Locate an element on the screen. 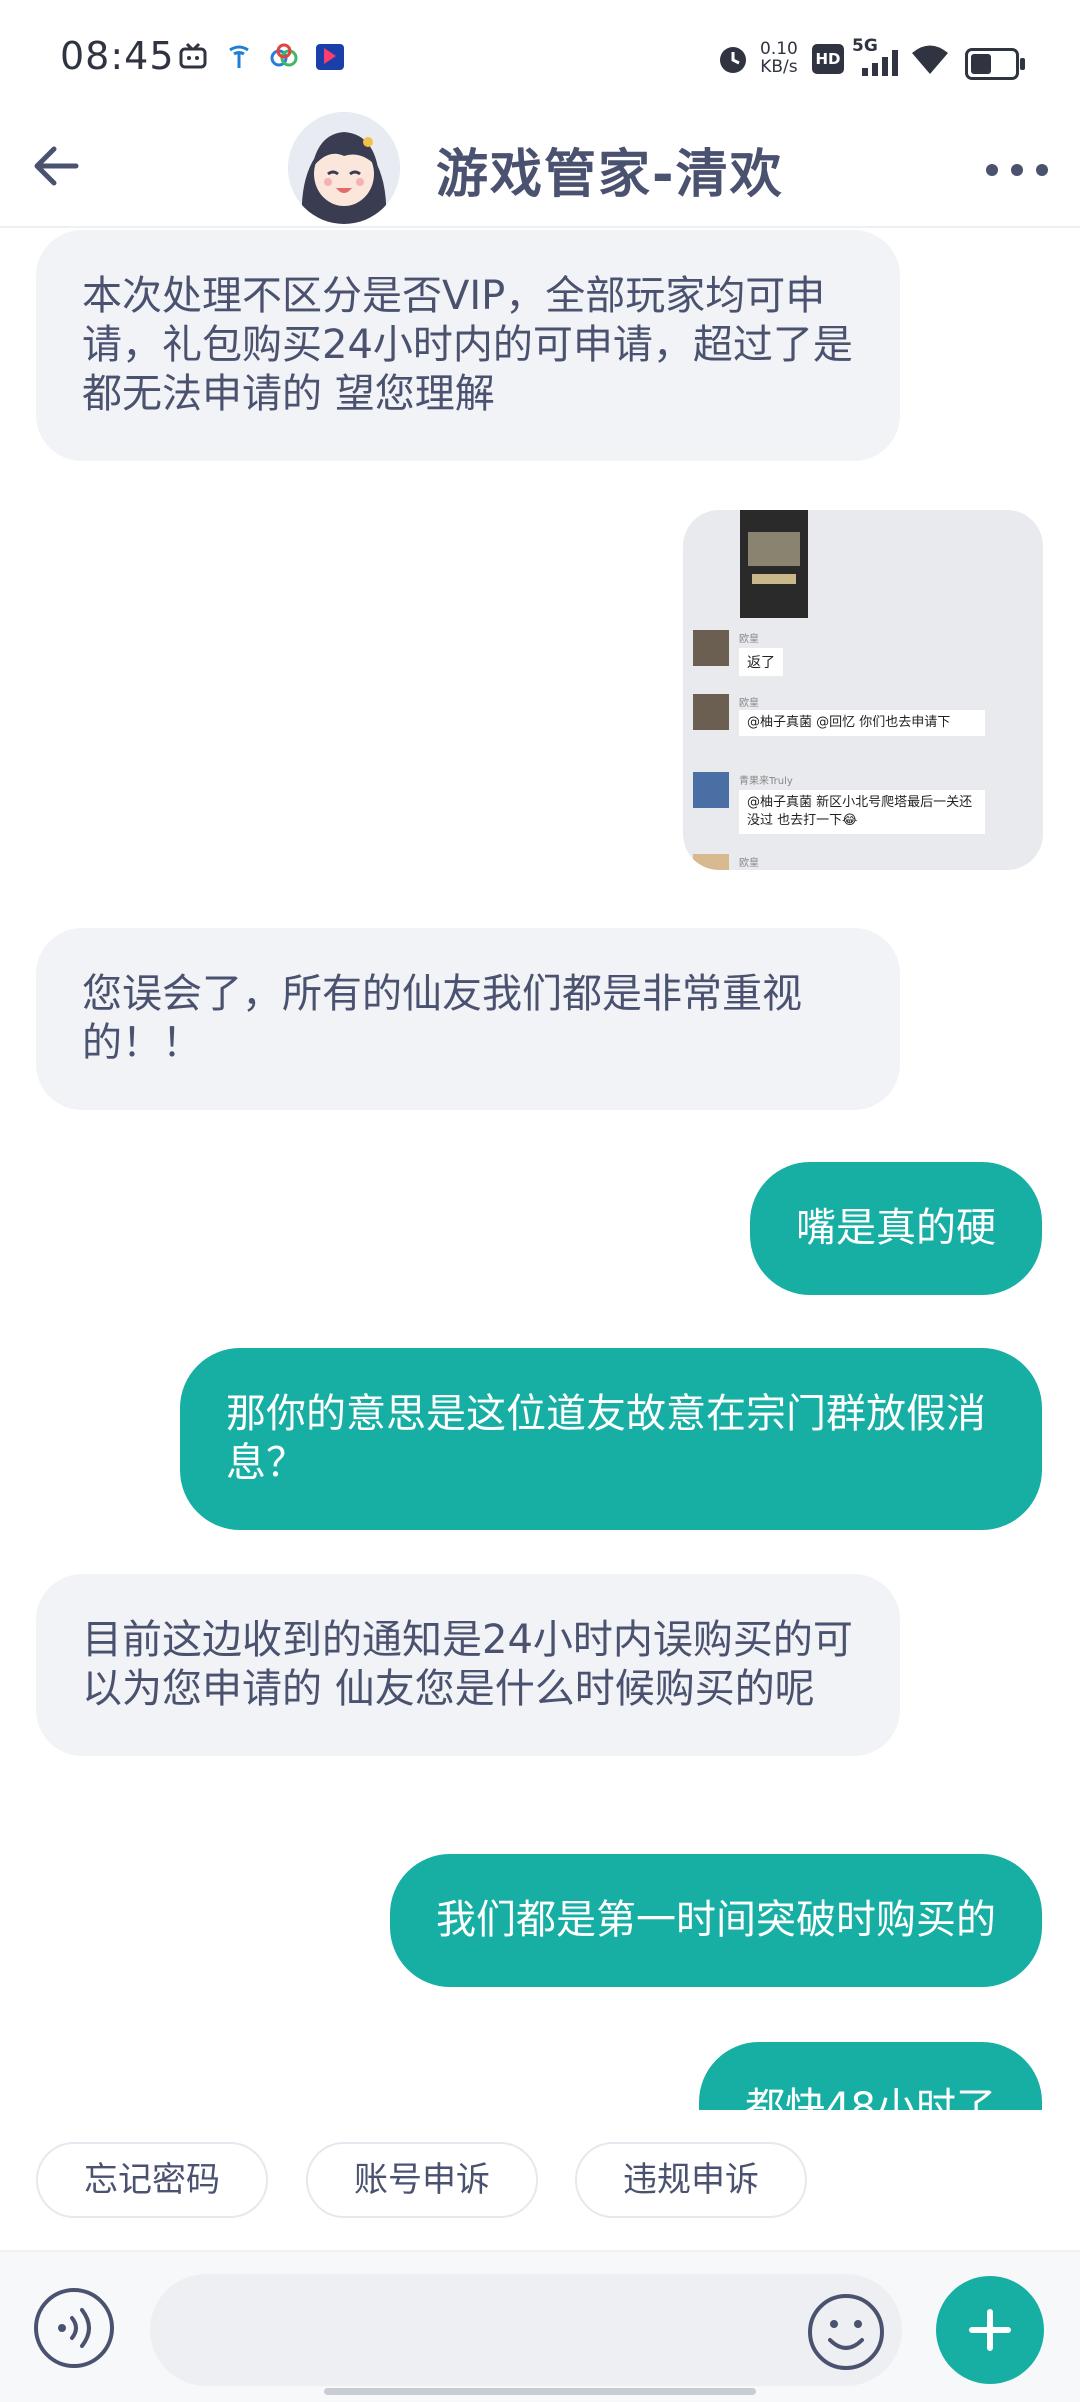  emoji-icon is located at coordinates (846, 2332).